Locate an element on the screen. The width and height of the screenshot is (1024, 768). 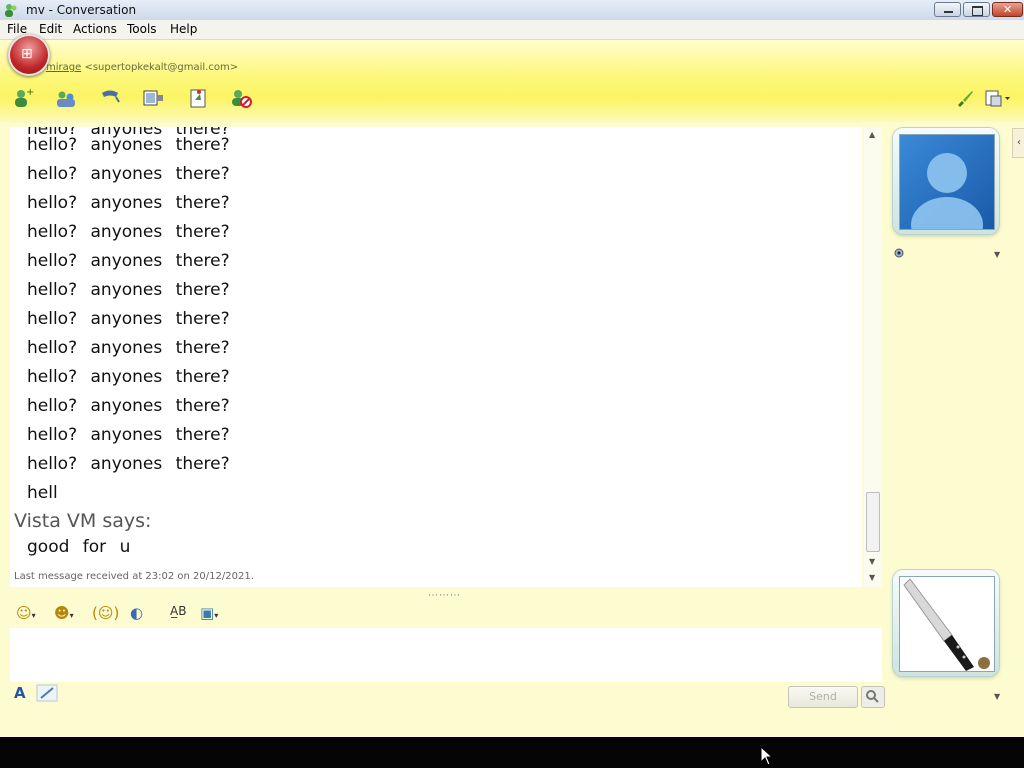
title-bar: mv - Conversation ✕ is located at coordinates (512, 10).